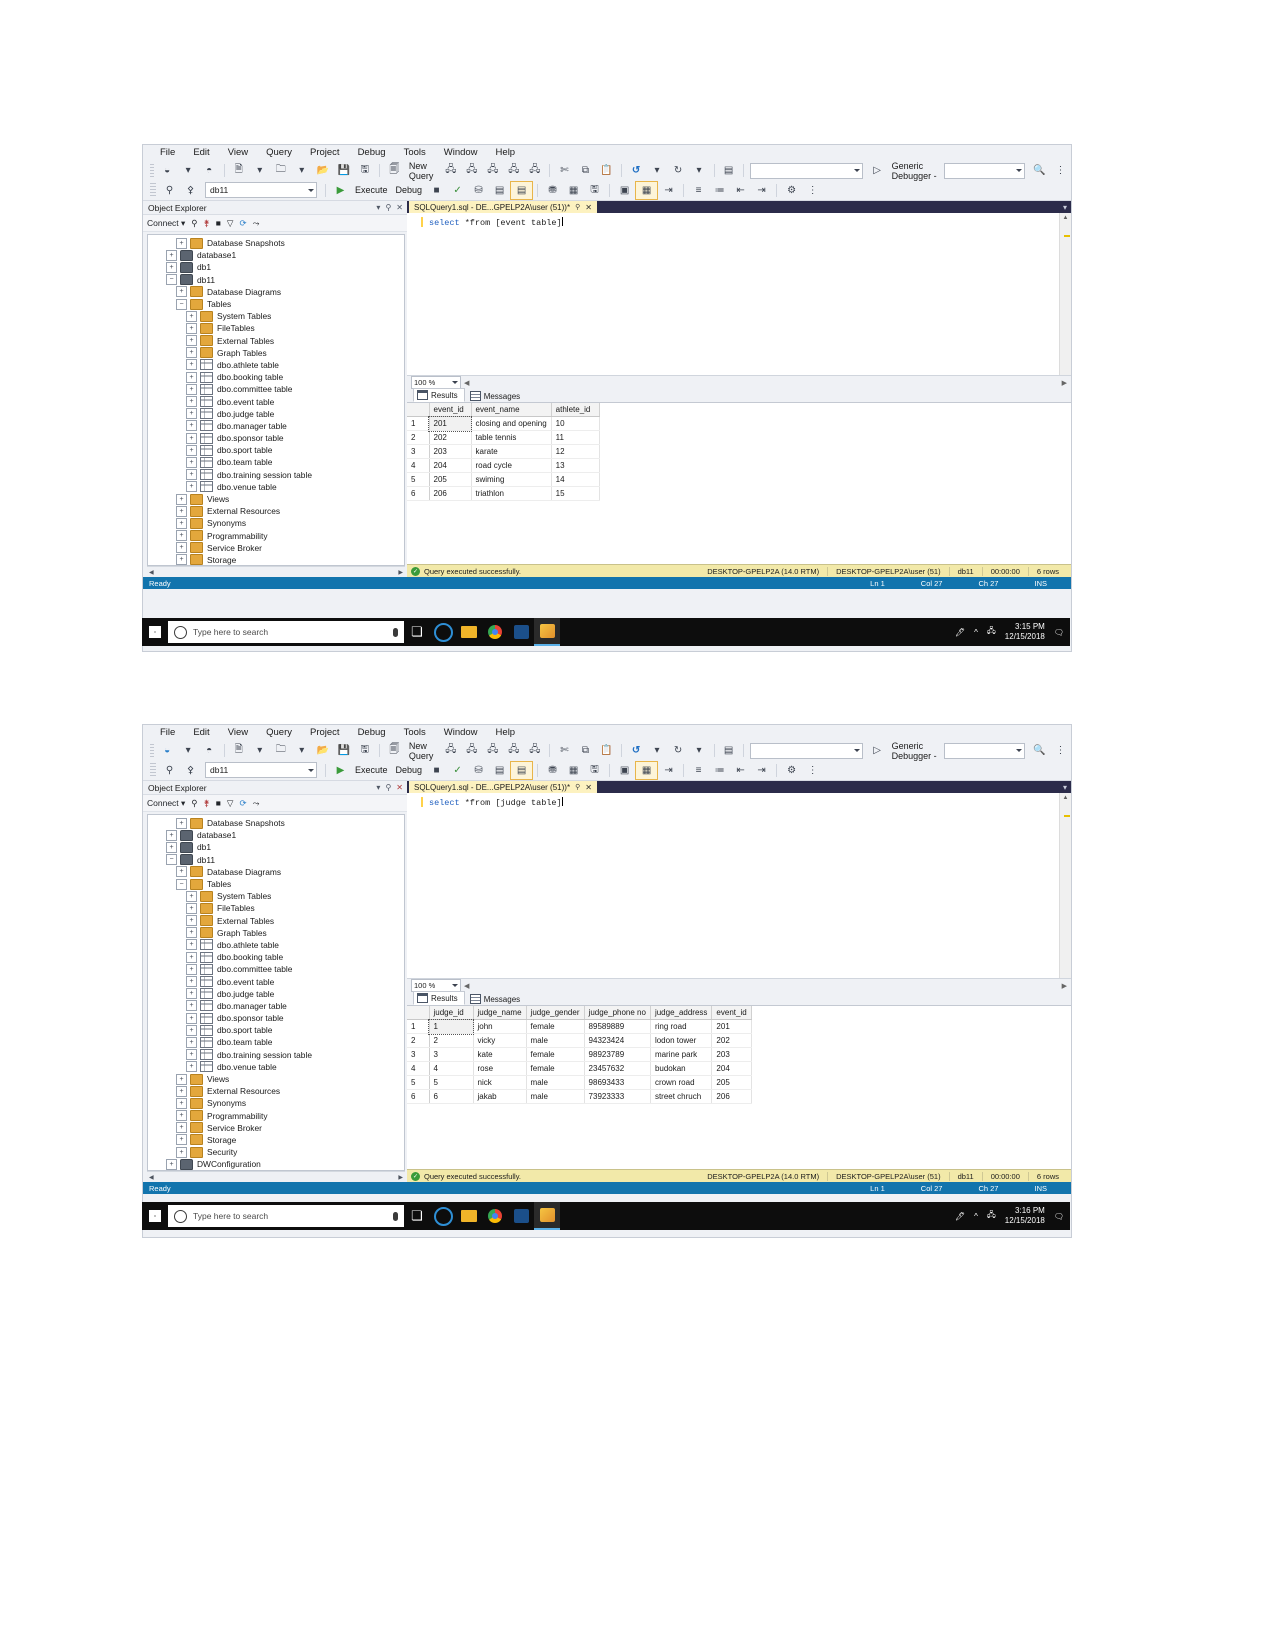 This screenshot has height=1650, width=1275. What do you see at coordinates (732, 1026) in the screenshot?
I see `grid-cell: 201` at bounding box center [732, 1026].